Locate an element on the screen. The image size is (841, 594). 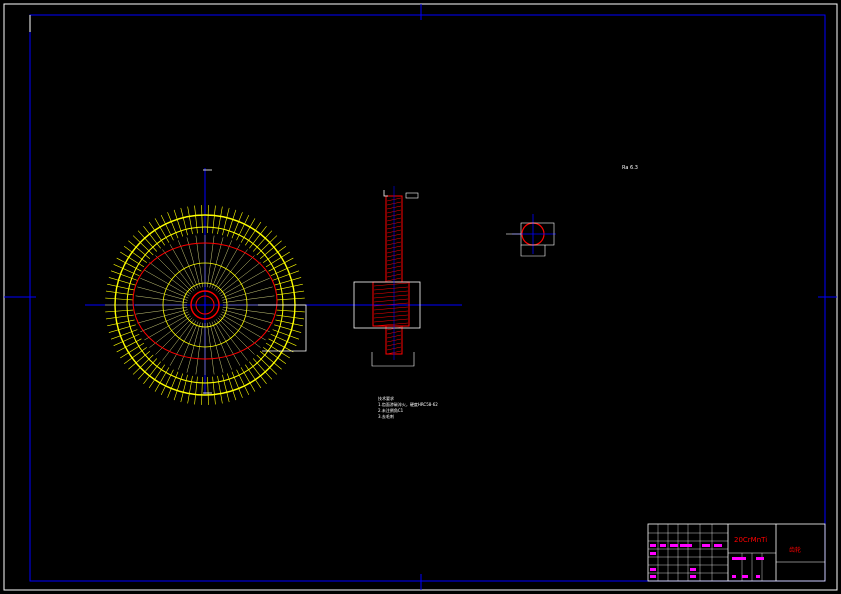
tech-req-line-3: 3.去毛刺 is located at coordinates (386, 416).